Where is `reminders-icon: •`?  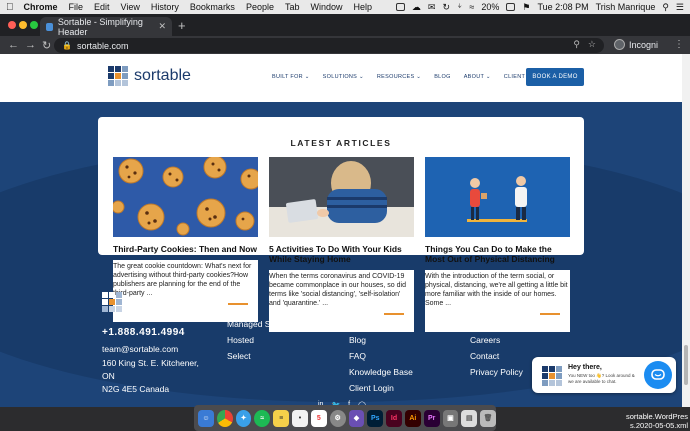
reminders-icon: • is located at coordinates (300, 418).